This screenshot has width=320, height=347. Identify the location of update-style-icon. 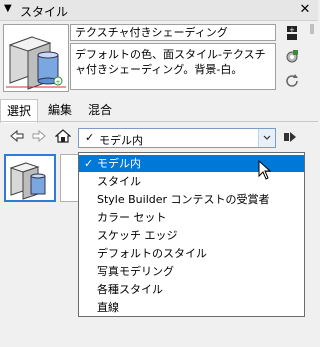
(292, 57).